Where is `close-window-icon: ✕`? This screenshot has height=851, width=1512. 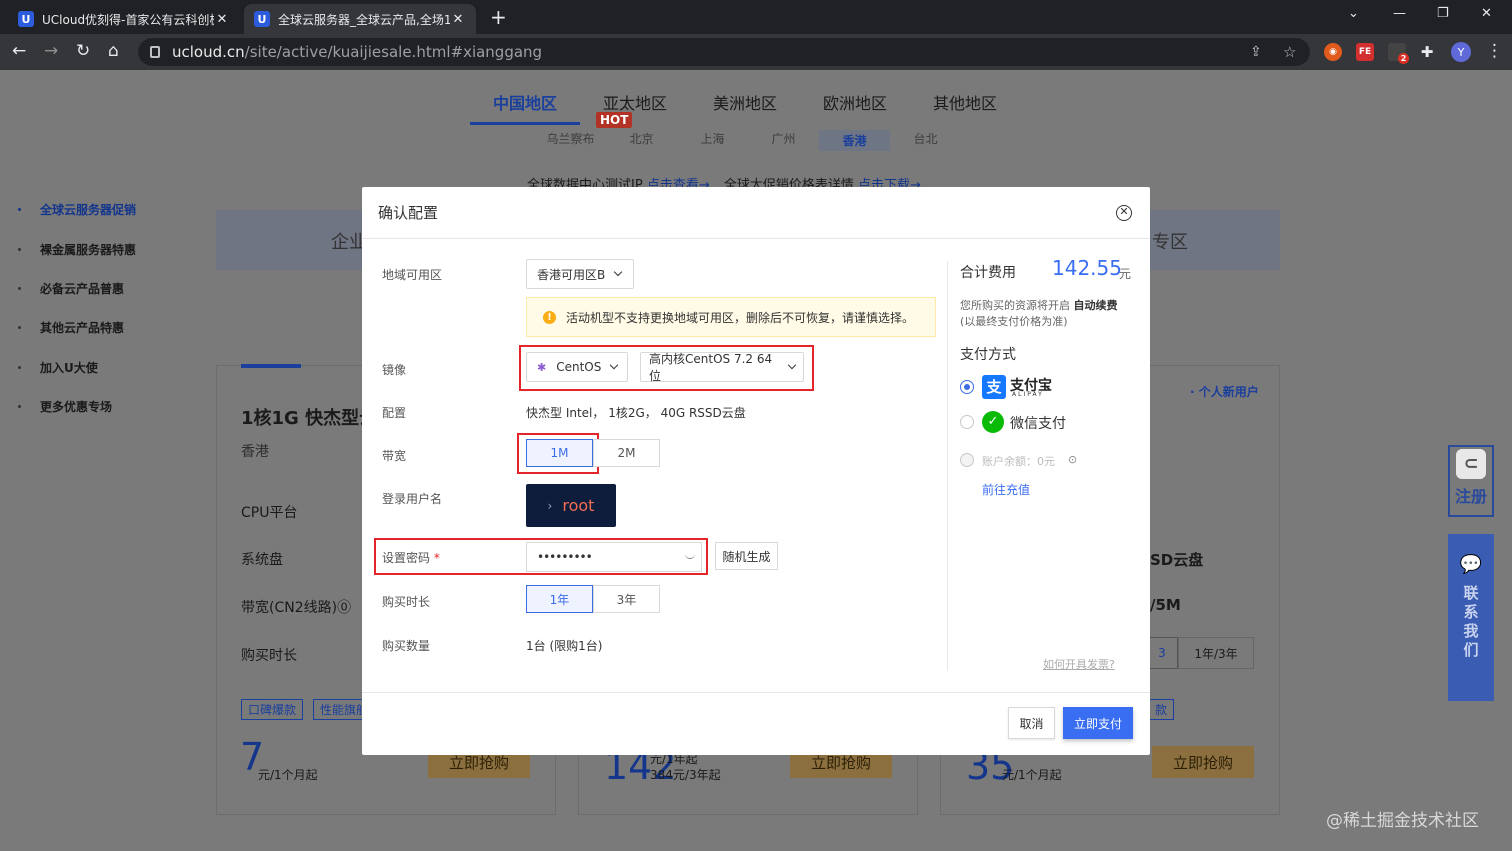 close-window-icon: ✕ is located at coordinates (1486, 13).